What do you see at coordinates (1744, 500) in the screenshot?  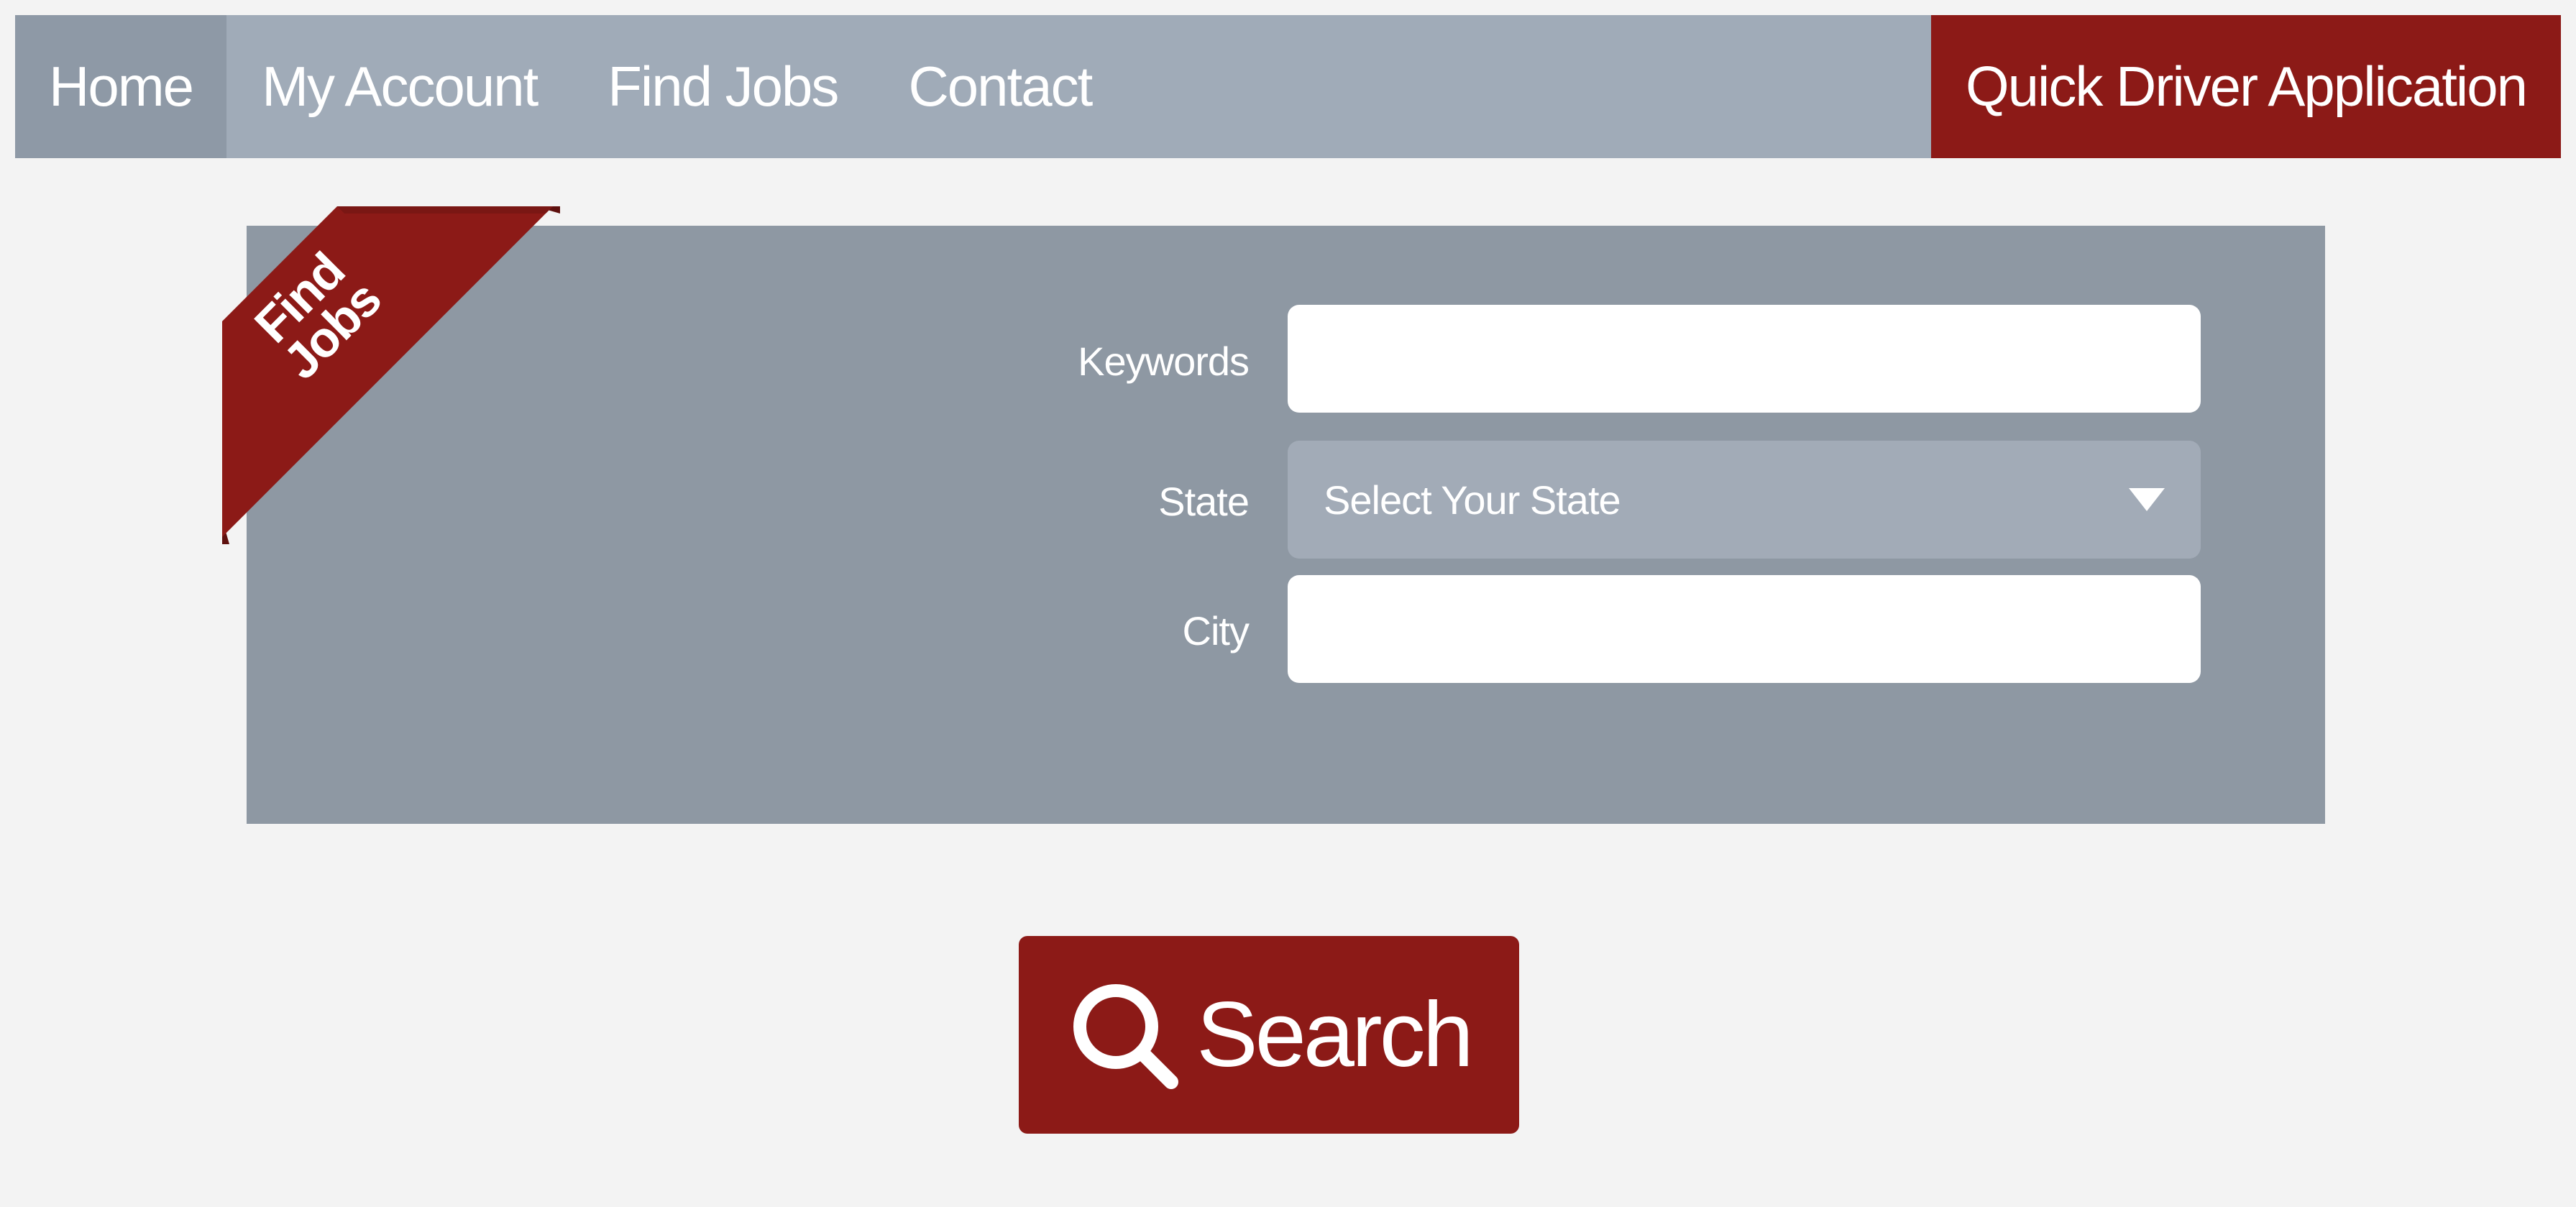 I see `state-select: Select Your State` at bounding box center [1744, 500].